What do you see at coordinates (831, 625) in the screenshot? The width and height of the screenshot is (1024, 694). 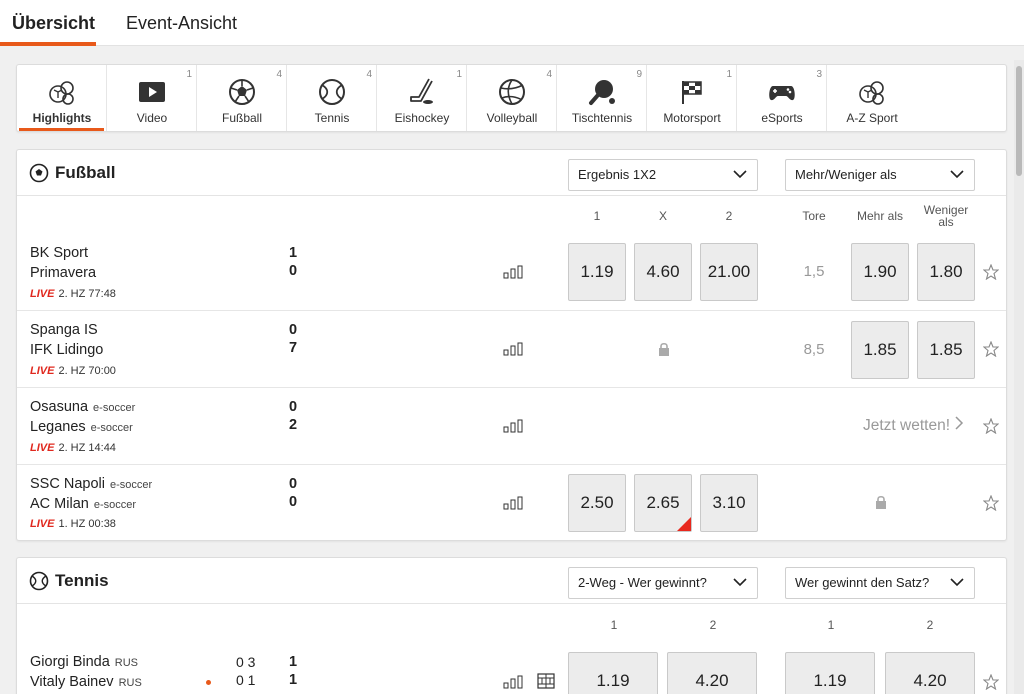 I see `column-header-set-1: 1` at bounding box center [831, 625].